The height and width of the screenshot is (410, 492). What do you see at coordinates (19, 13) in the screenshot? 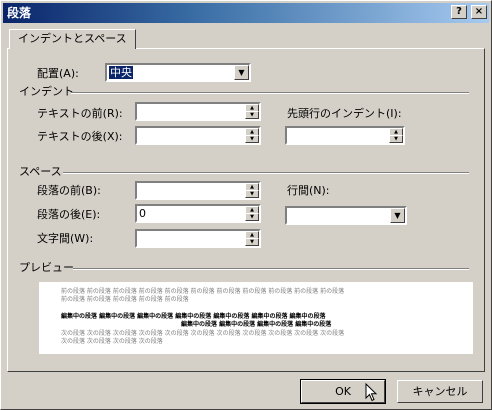
I see `dialog-title: 段落` at bounding box center [19, 13].